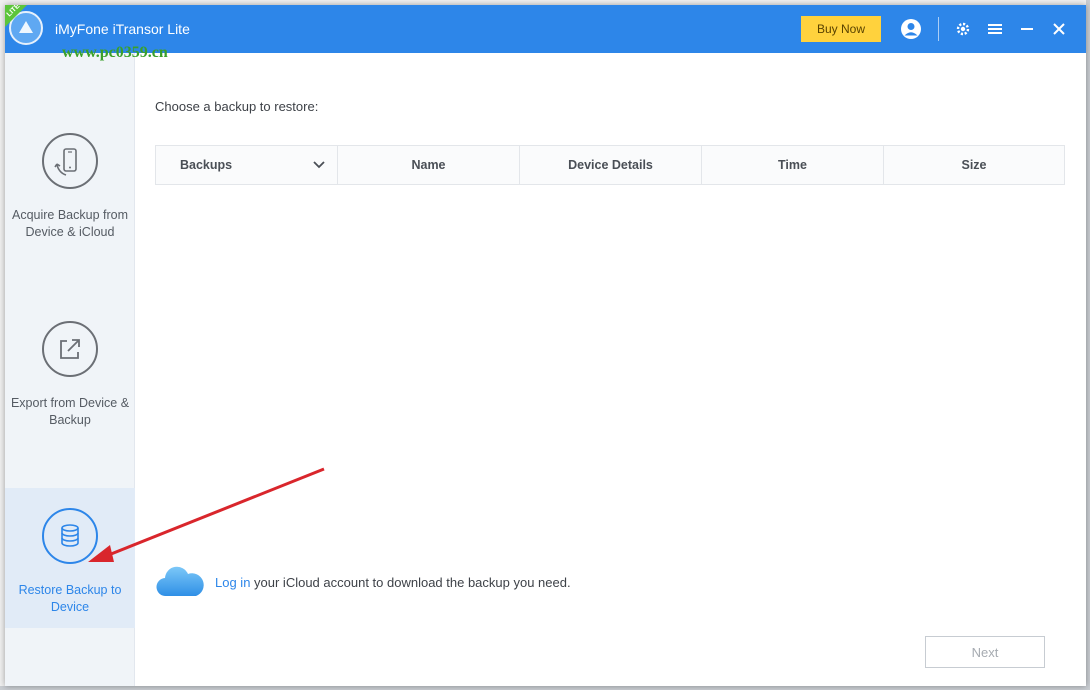  What do you see at coordinates (793, 165) in the screenshot?
I see `column-header: Time` at bounding box center [793, 165].